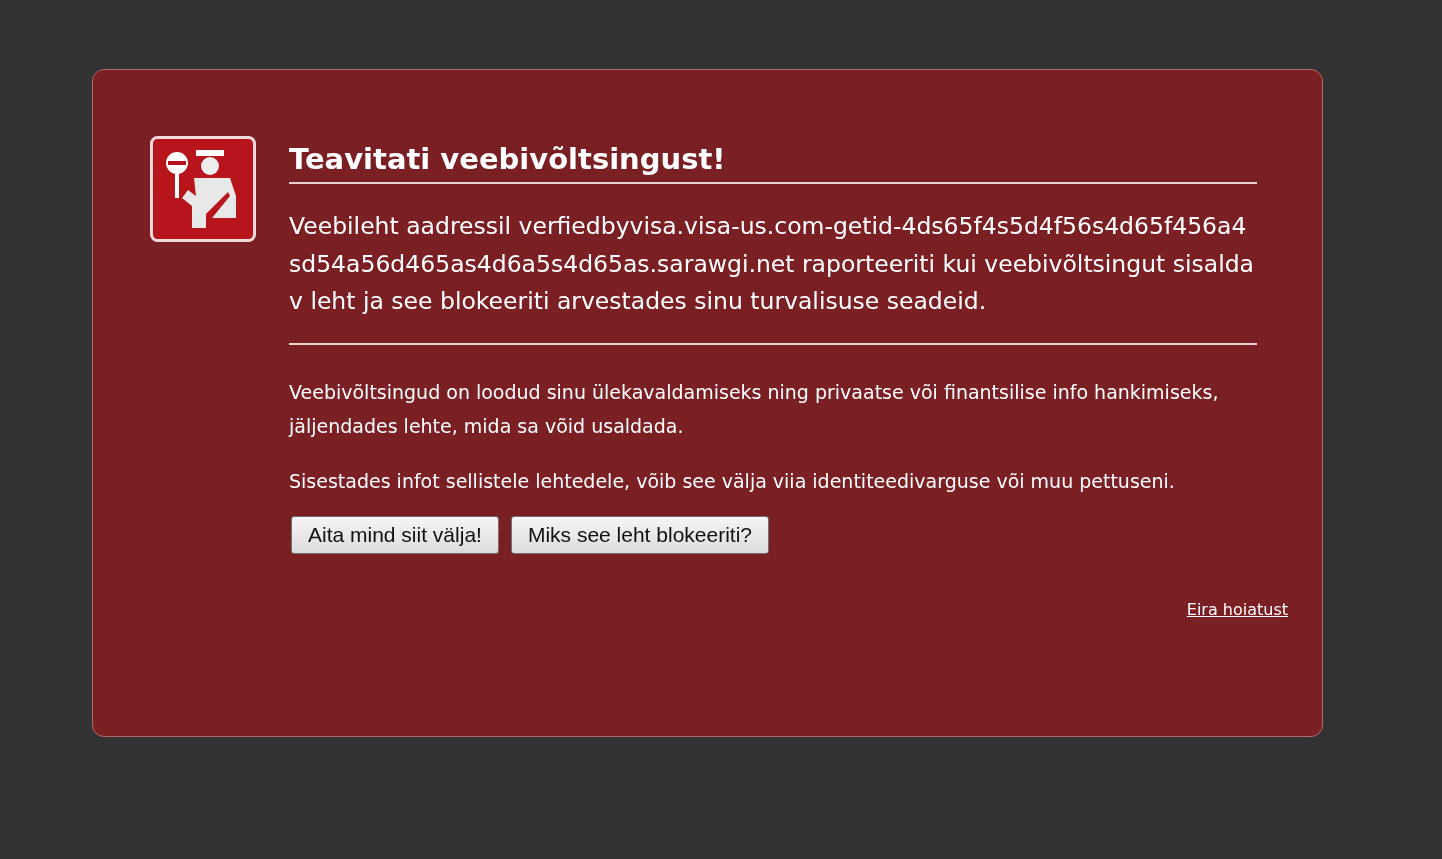 The image size is (1442, 859). I want to click on action-button: Miks see leht blokeeriti?, so click(639, 534).